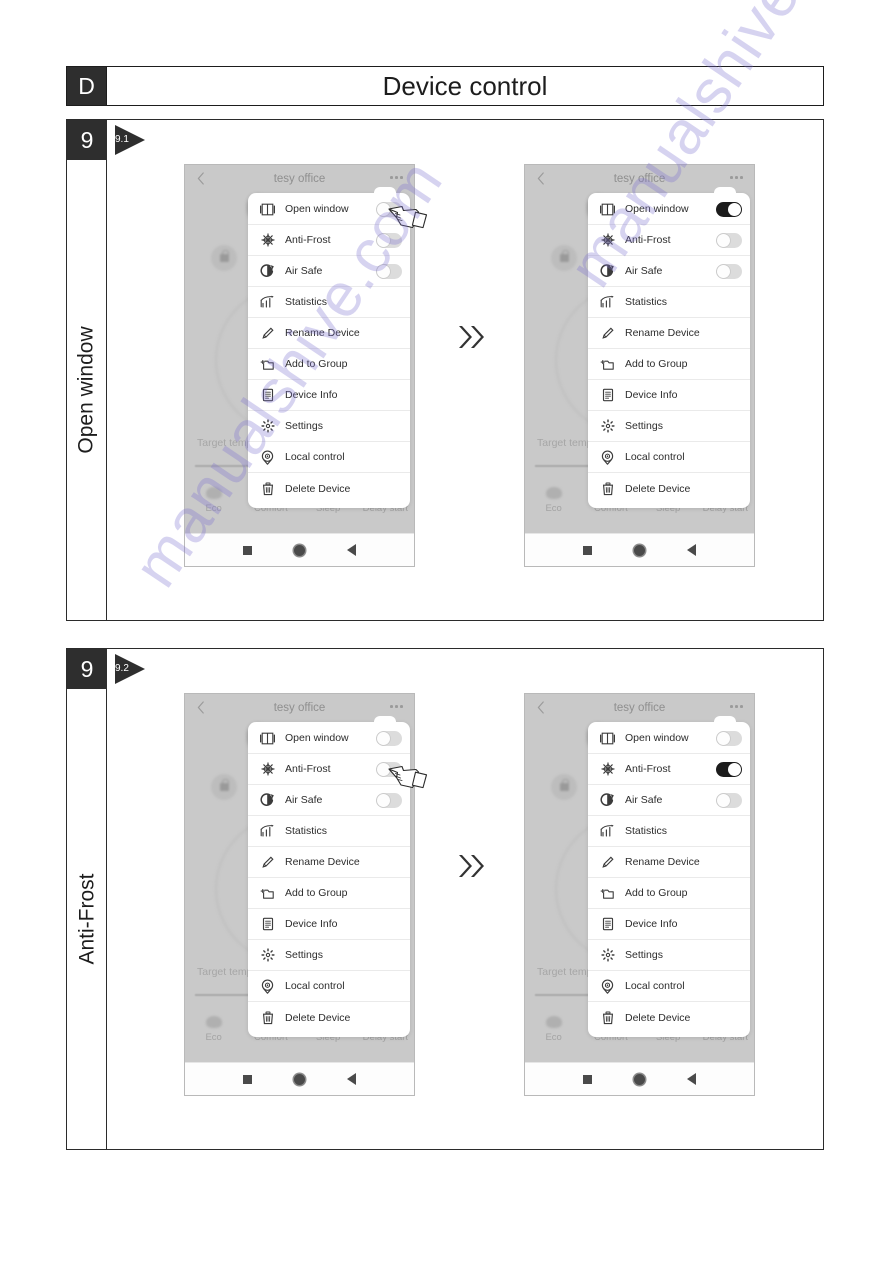 Image resolution: width=893 pixels, height=1263 pixels. What do you see at coordinates (316, 893) in the screenshot?
I see `menu-item-label: Add to Group` at bounding box center [316, 893].